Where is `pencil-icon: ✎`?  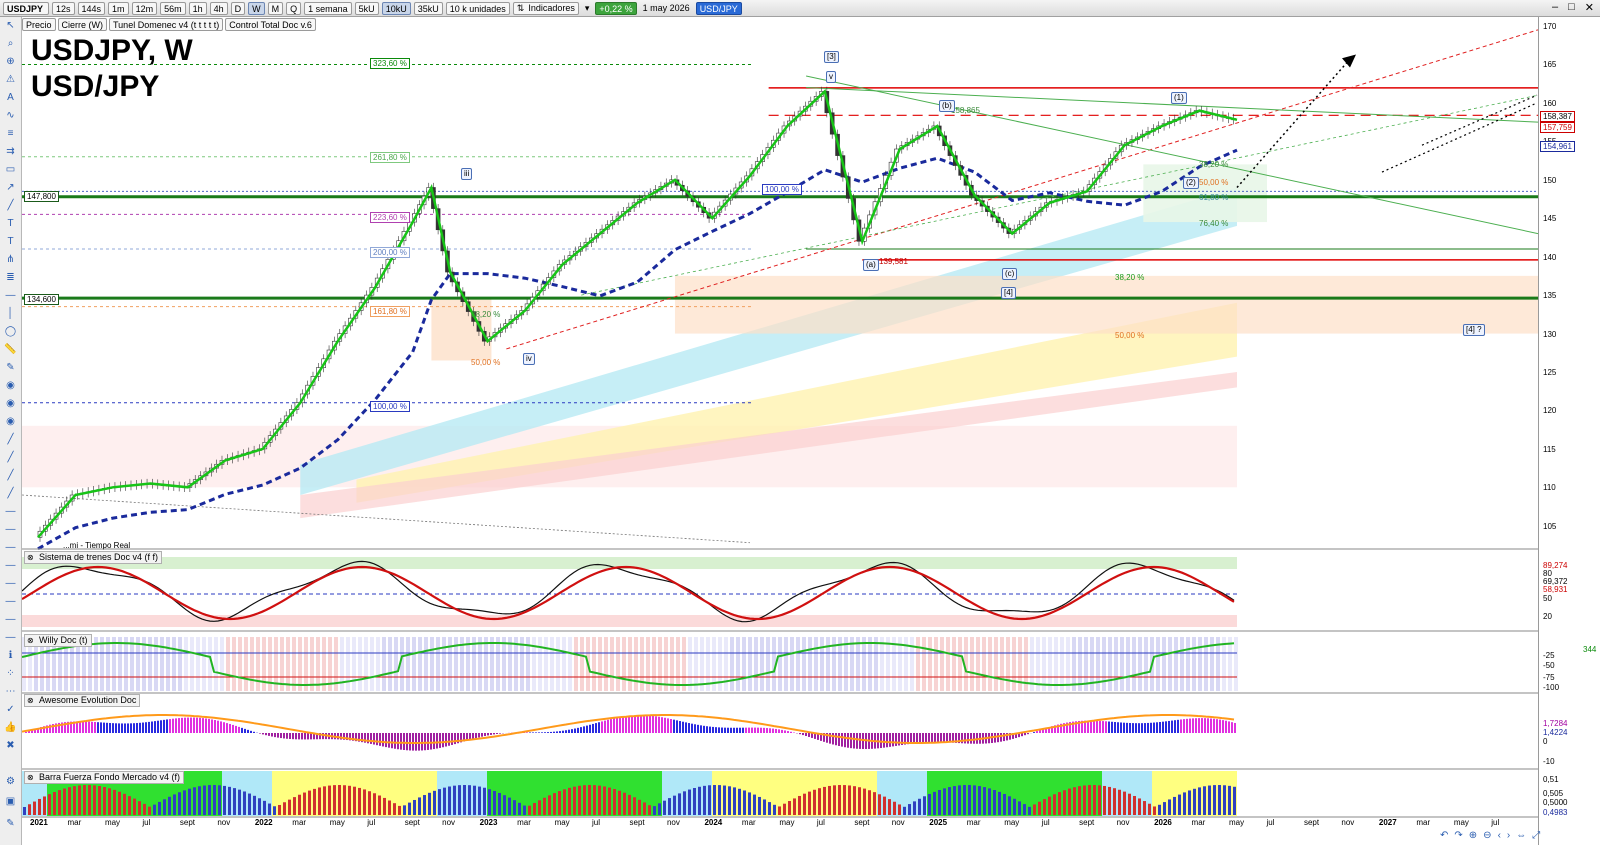 pencil-icon: ✎ is located at coordinates (10, 823).